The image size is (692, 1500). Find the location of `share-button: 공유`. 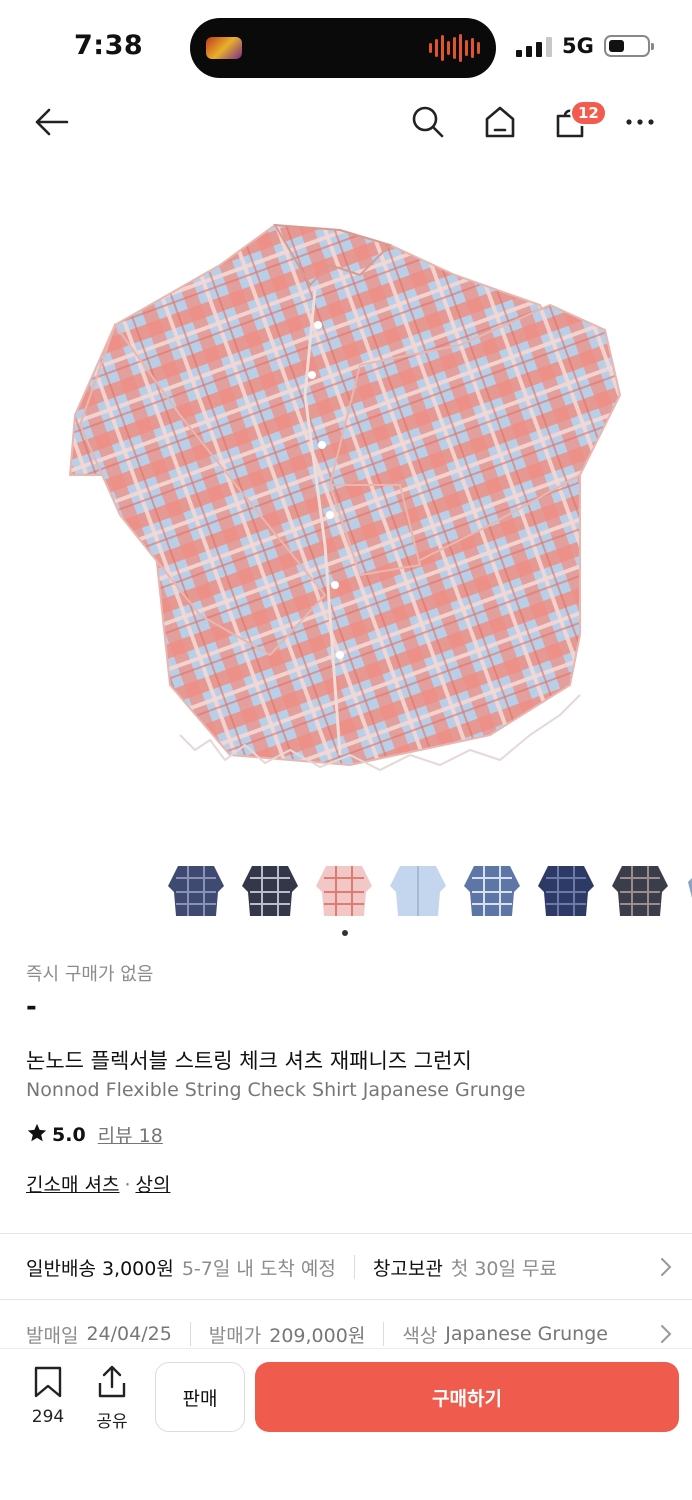

share-button: 공유 is located at coordinates (112, 1398).